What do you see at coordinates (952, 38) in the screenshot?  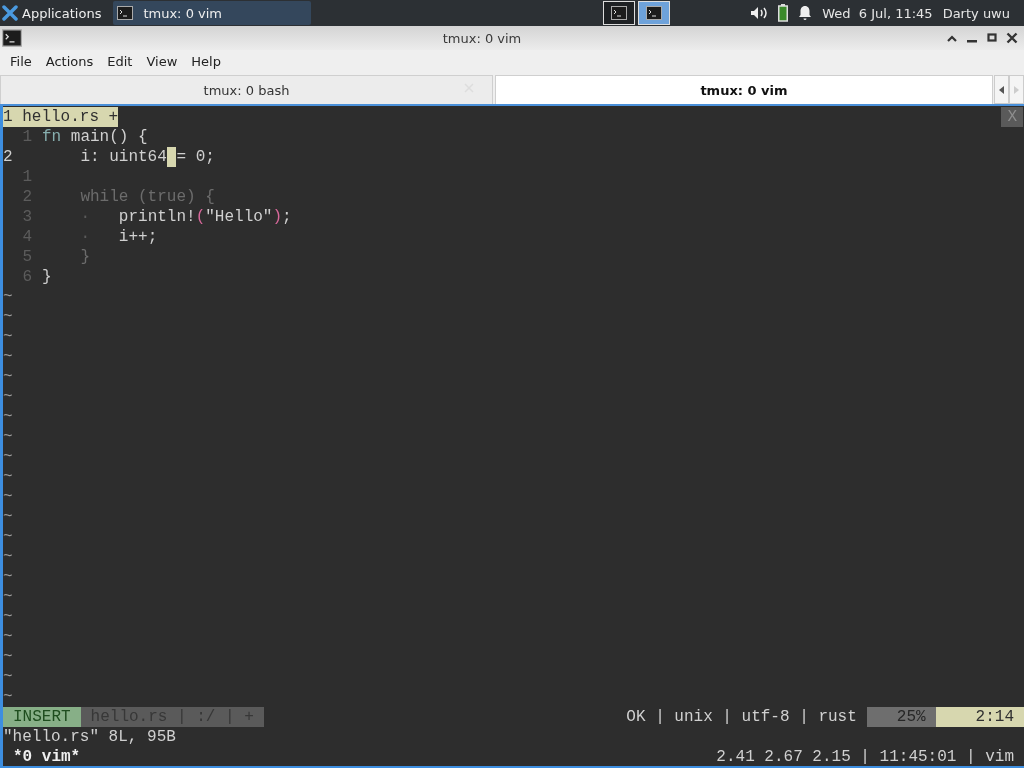 I see `shade-icon` at bounding box center [952, 38].